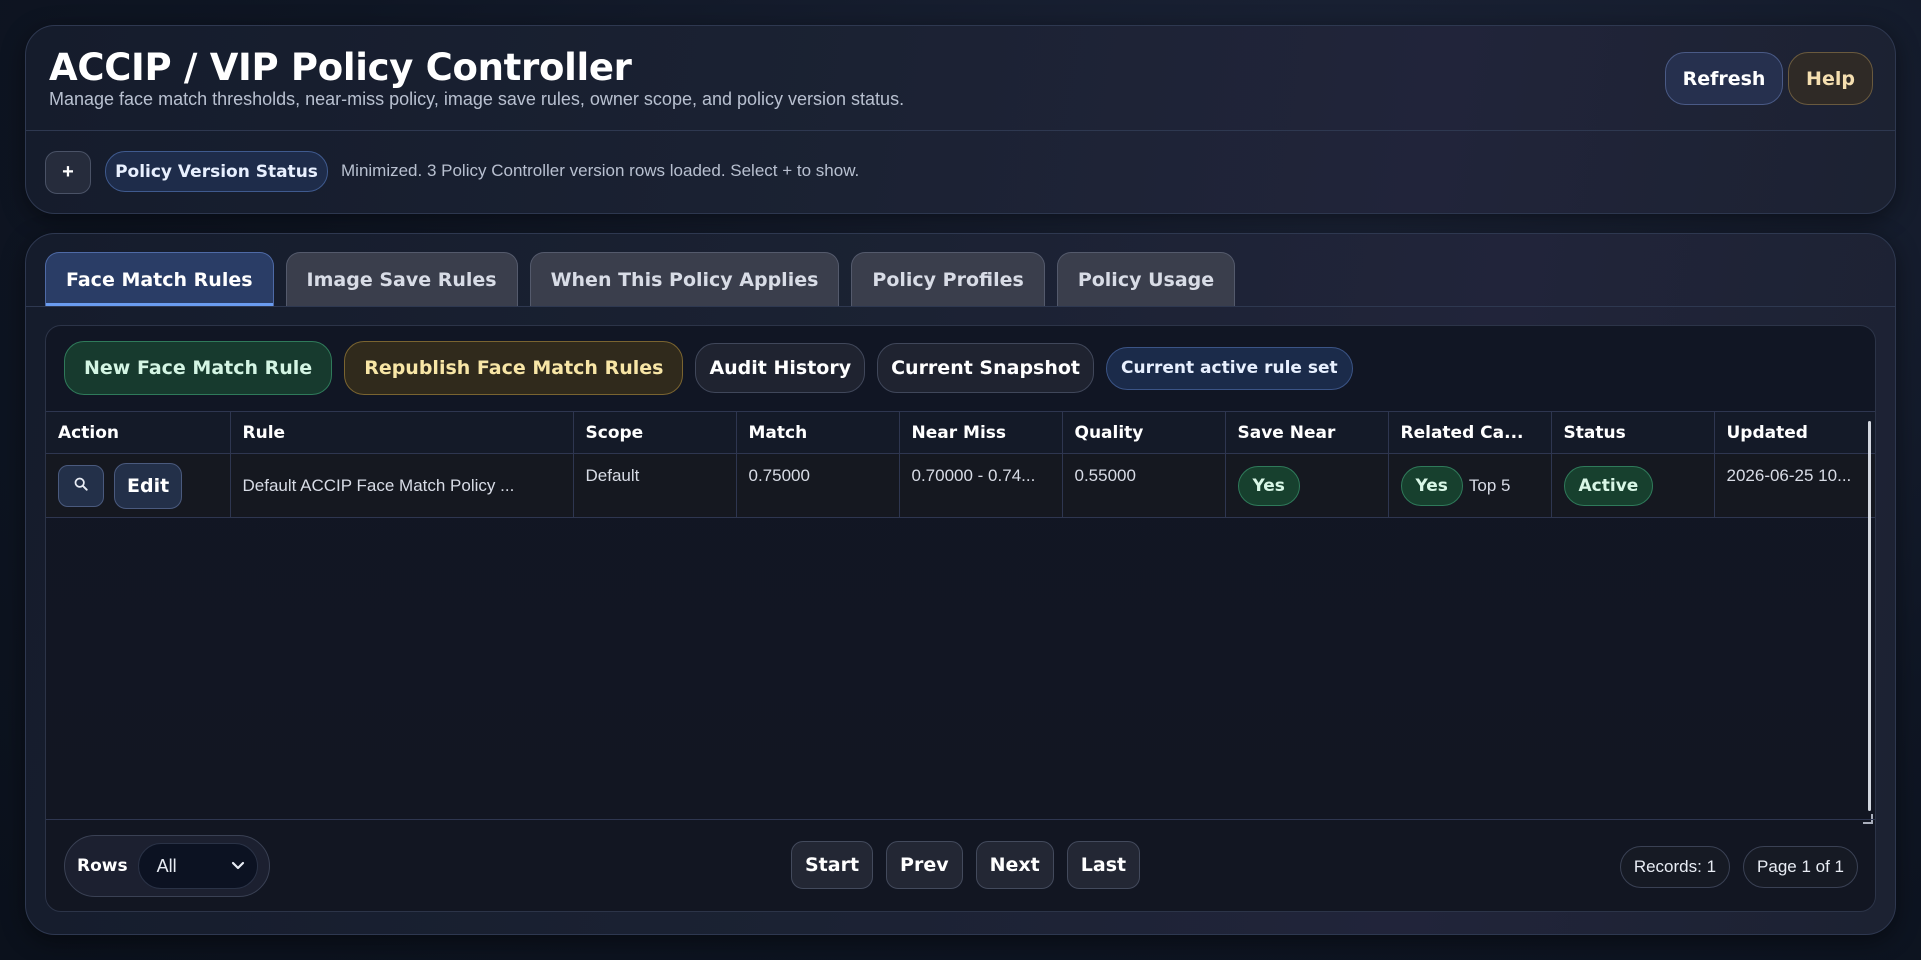 Image resolution: width=1921 pixels, height=960 pixels. Describe the element at coordinates (1830, 78) in the screenshot. I see `help-button: Help` at that location.